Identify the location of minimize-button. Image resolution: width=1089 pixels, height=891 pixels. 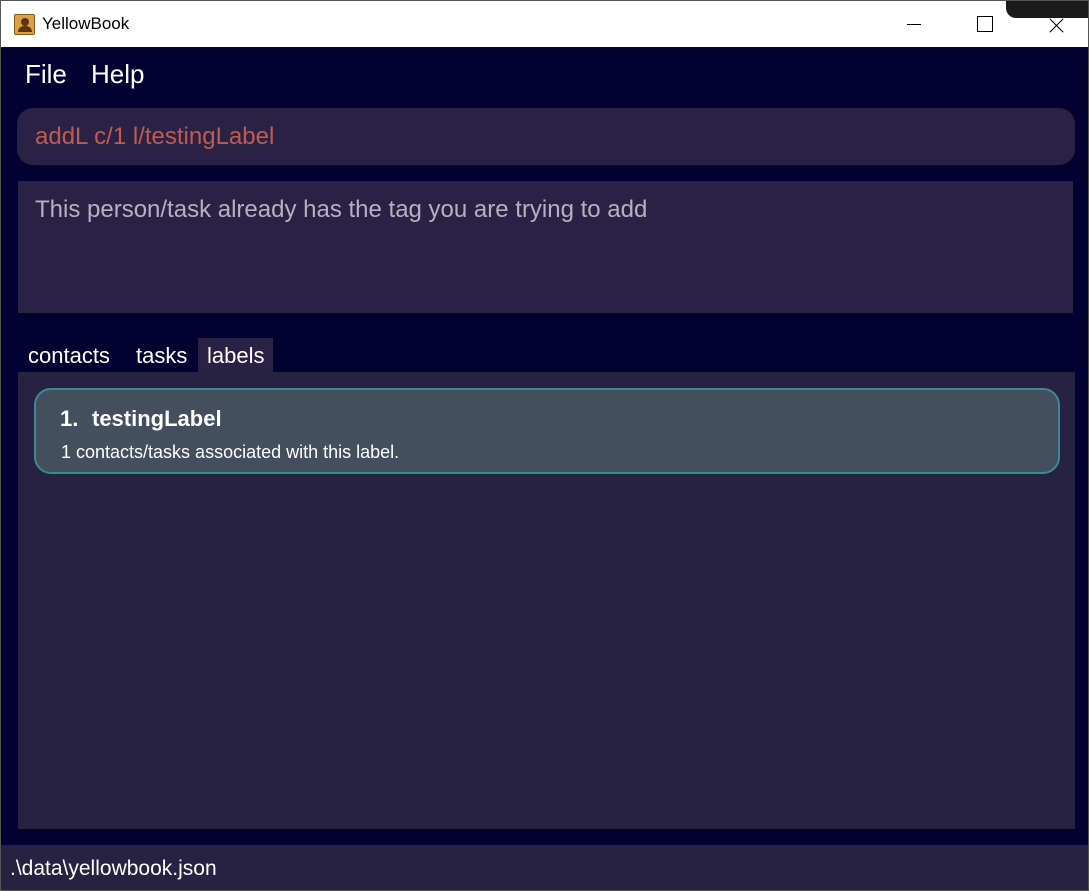
(913, 24).